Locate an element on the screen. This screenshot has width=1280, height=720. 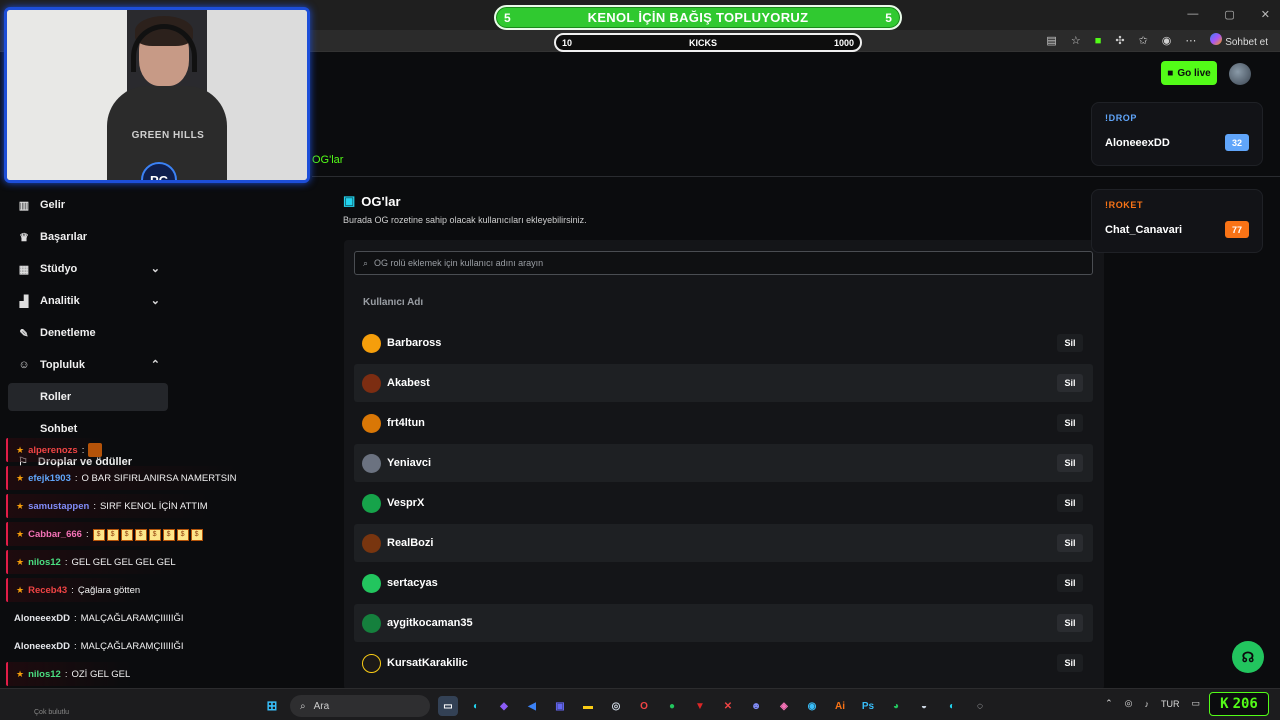
copilot-label: Sohbet et is located at coordinates (1246, 42).